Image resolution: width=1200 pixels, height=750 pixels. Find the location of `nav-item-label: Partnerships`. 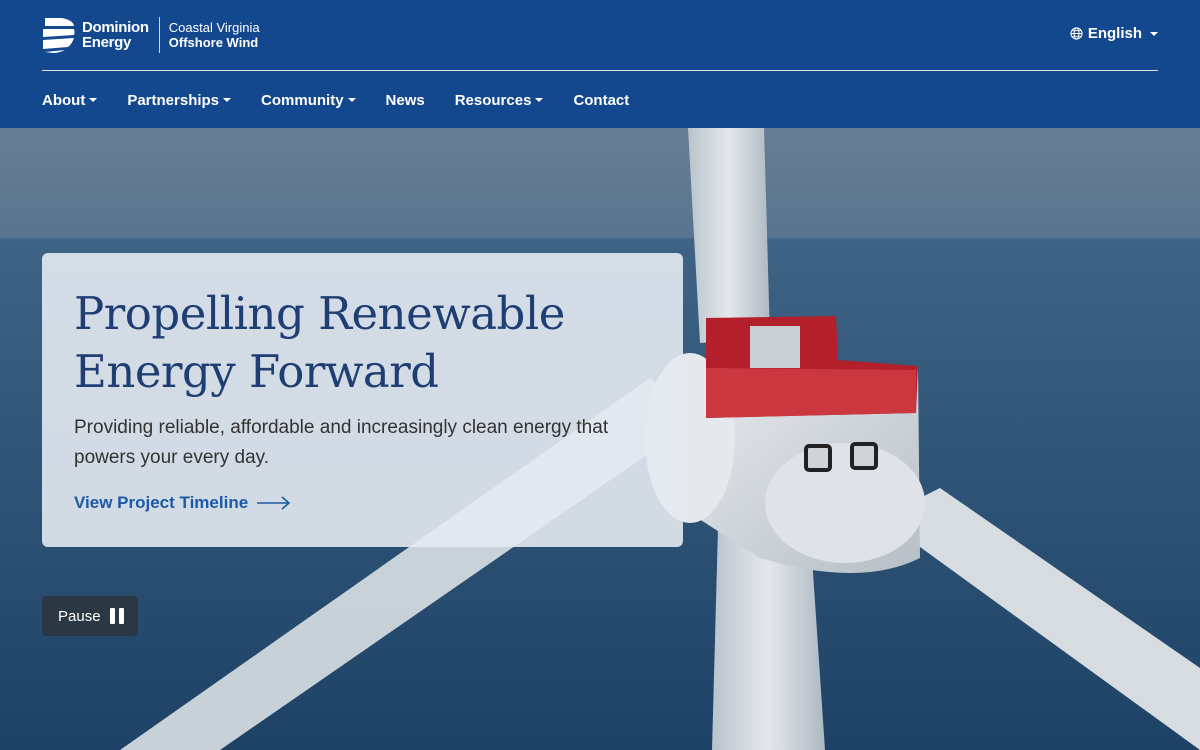

nav-item-label: Partnerships is located at coordinates (173, 100).